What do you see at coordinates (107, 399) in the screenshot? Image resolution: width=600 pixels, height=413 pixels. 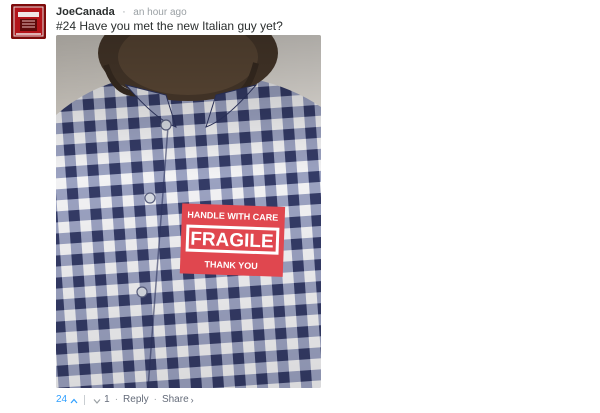 I see `downvote-count: 1` at bounding box center [107, 399].